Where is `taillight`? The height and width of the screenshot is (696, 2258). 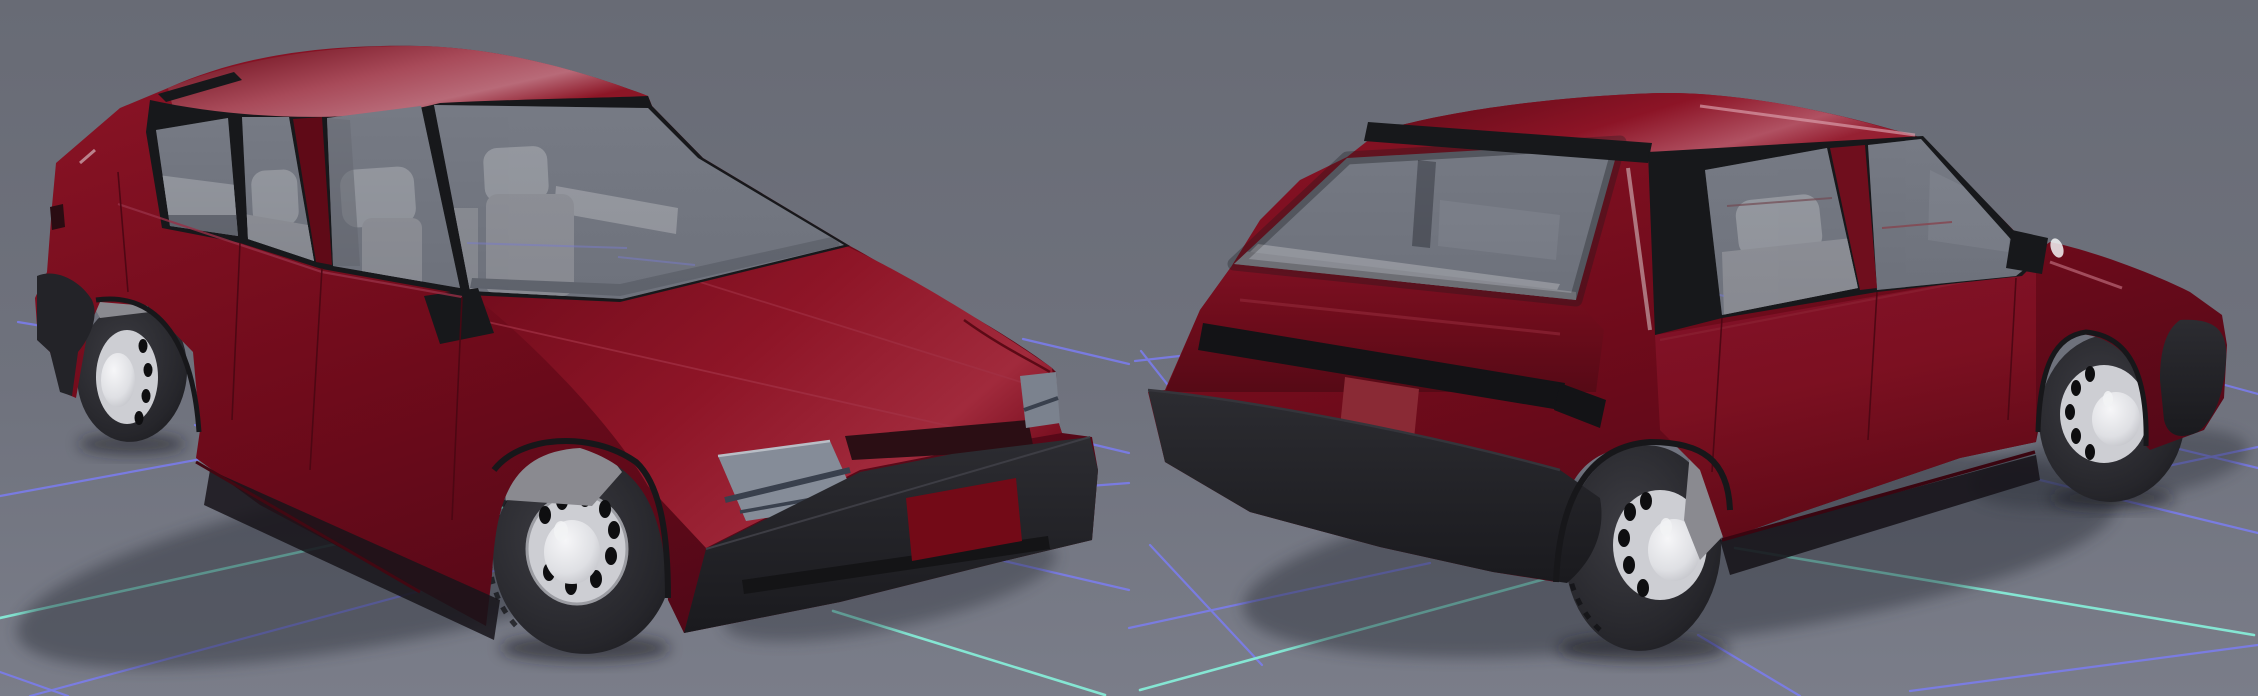 taillight is located at coordinates (57, 217).